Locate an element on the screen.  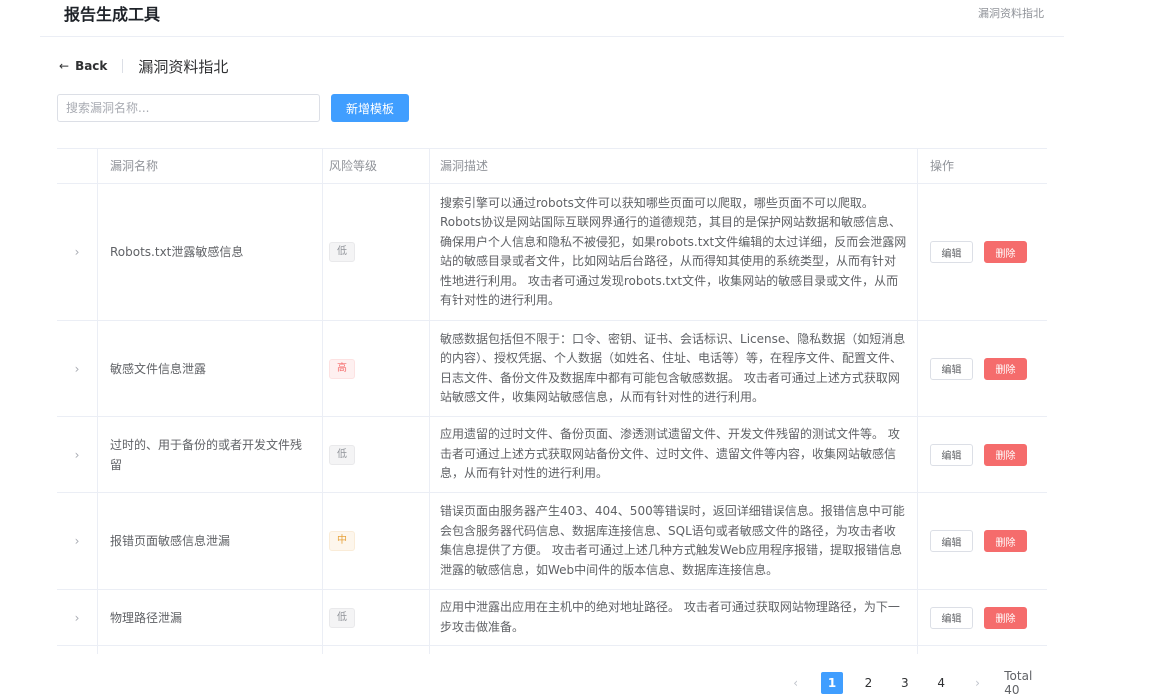
page-title: 漏洞资料指北 is located at coordinates (183, 66).